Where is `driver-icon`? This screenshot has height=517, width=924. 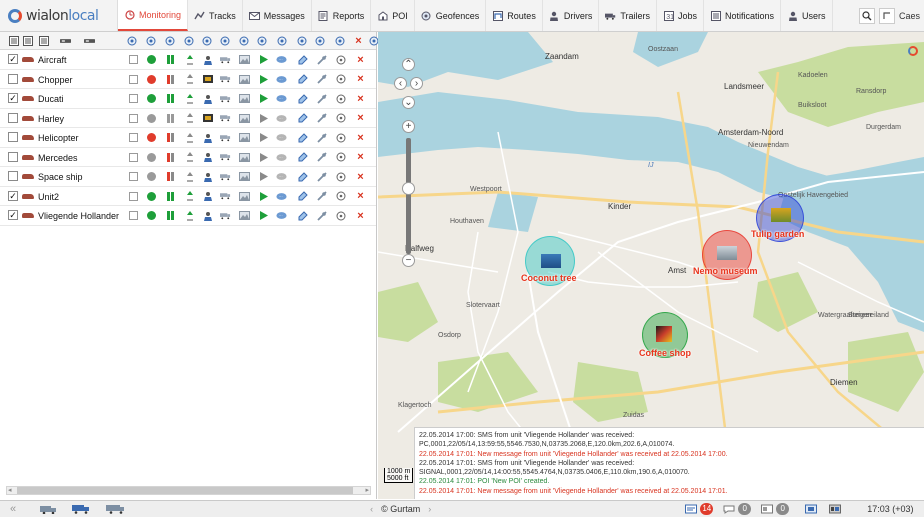
driver-icon is located at coordinates (206, 40).